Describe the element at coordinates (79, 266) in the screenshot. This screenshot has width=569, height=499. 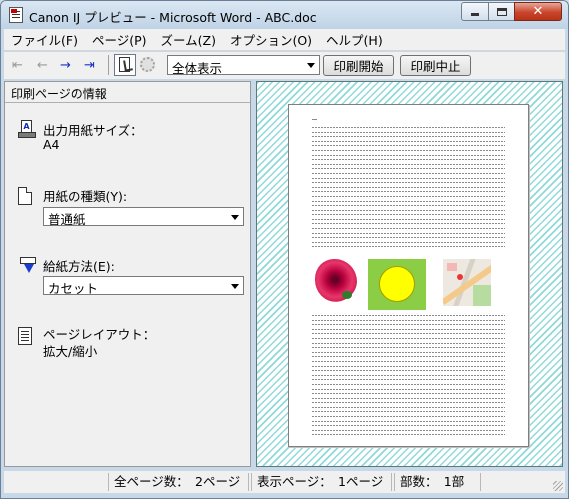
I see `paper-source-label: 給紙方法(E):` at that location.